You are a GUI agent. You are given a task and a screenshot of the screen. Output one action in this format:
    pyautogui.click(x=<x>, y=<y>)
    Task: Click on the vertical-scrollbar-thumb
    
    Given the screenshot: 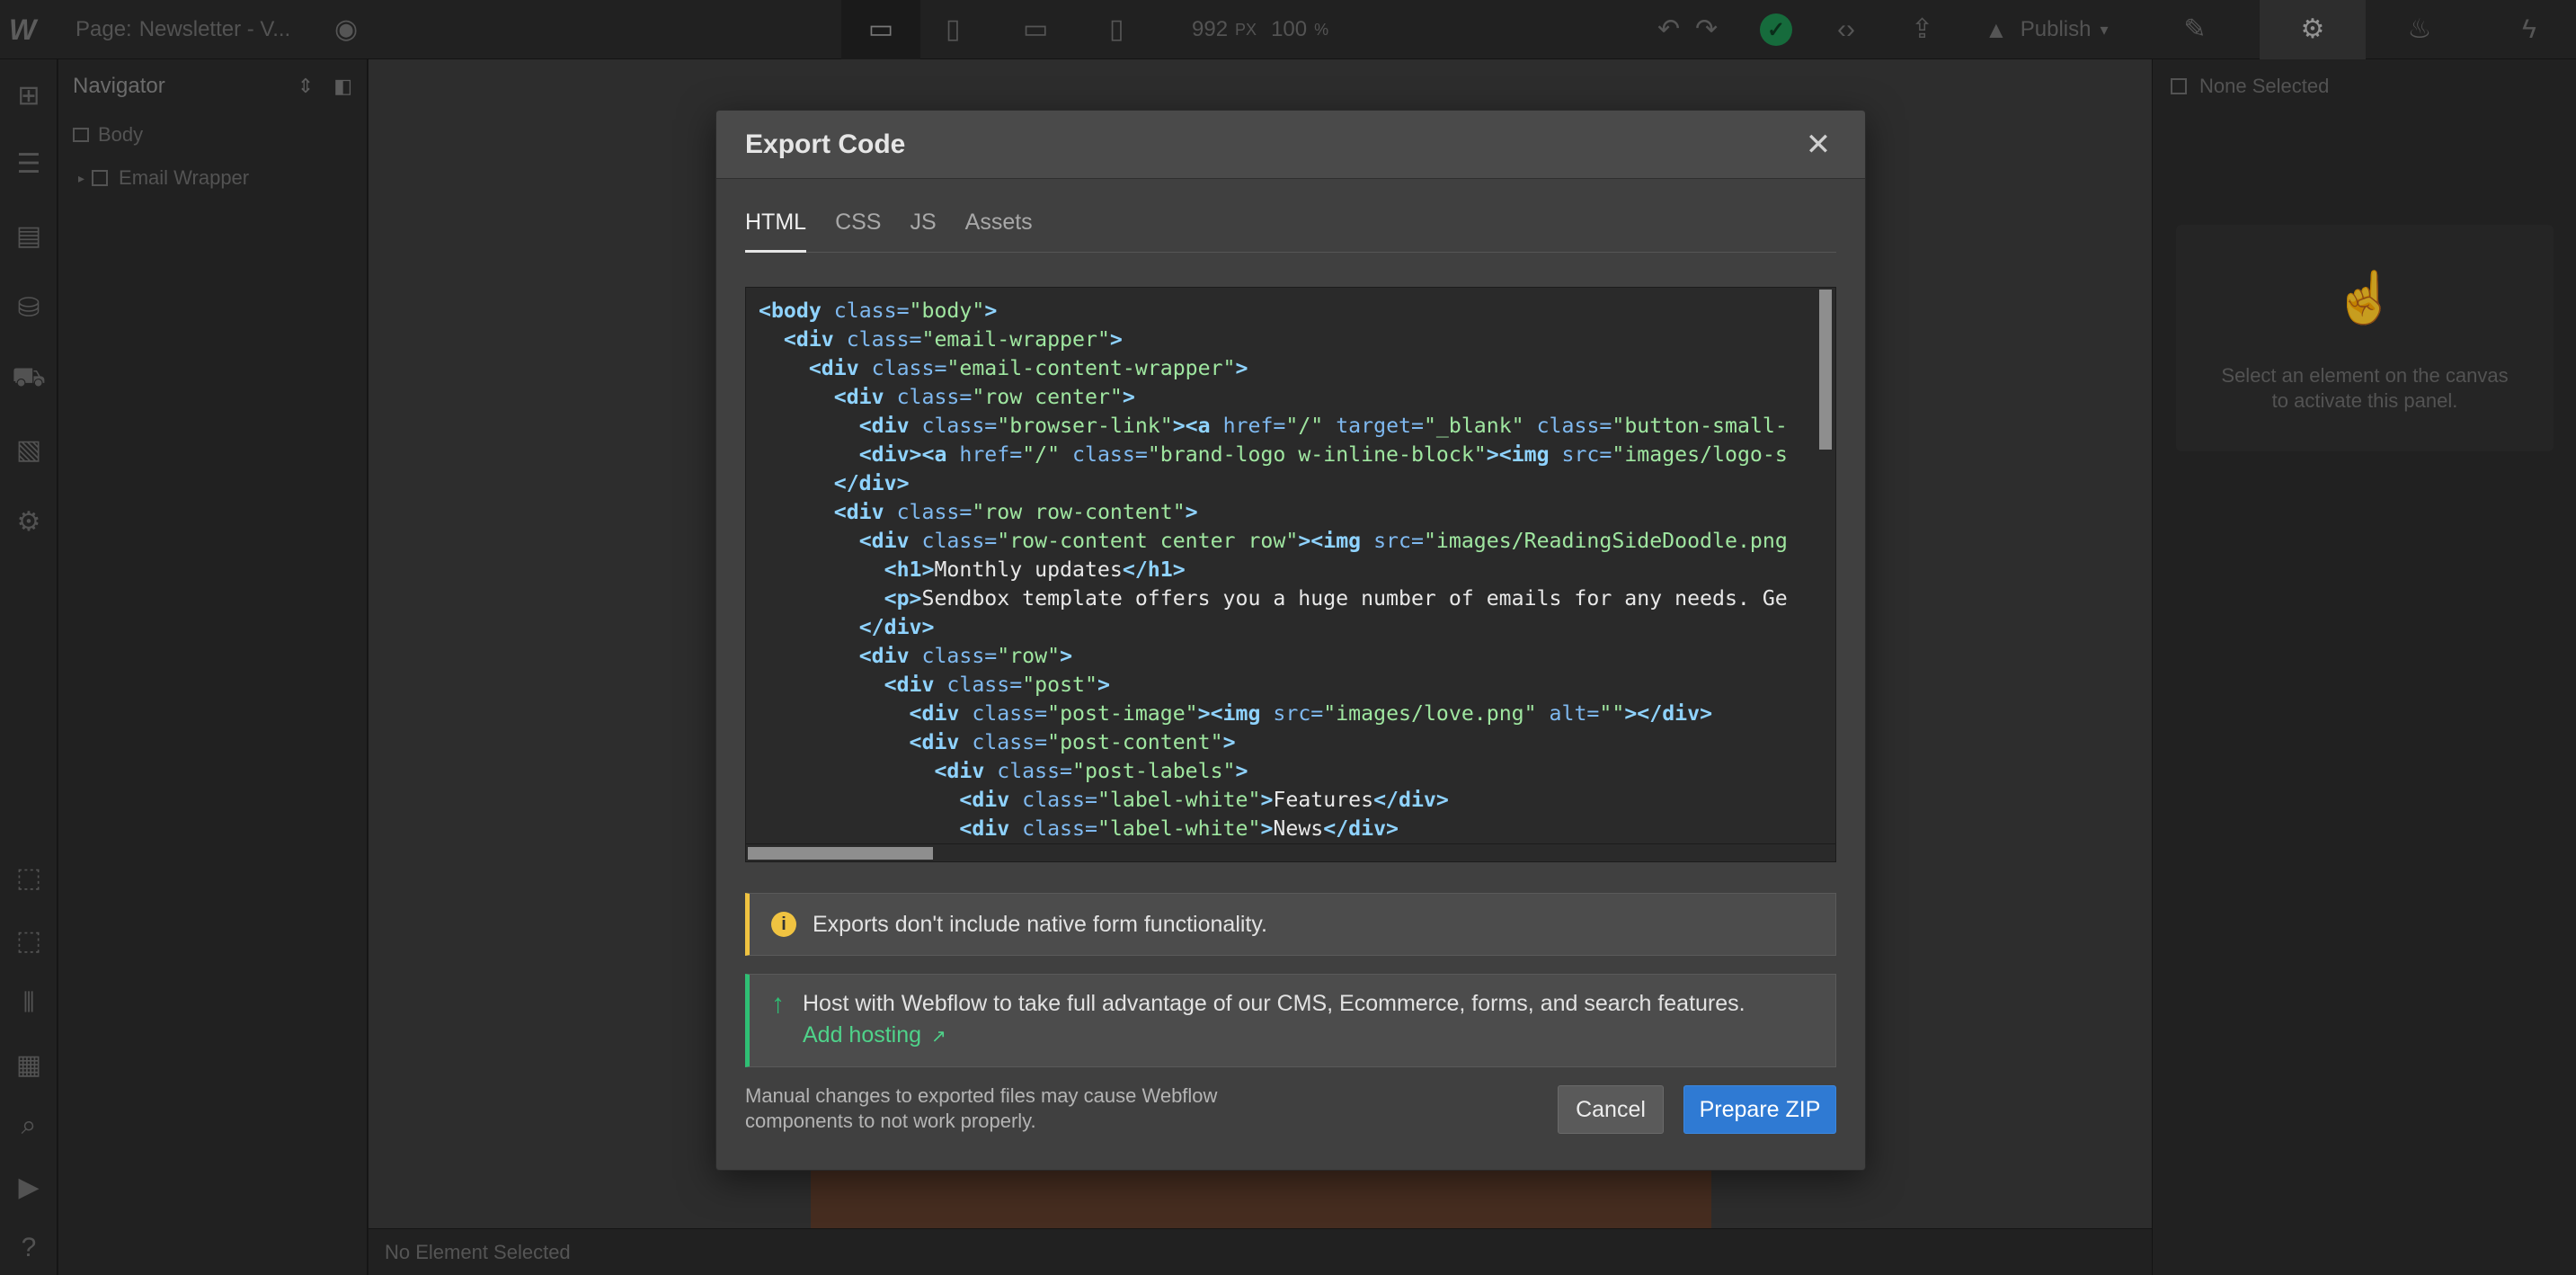 What is the action you would take?
    pyautogui.click(x=1825, y=370)
    